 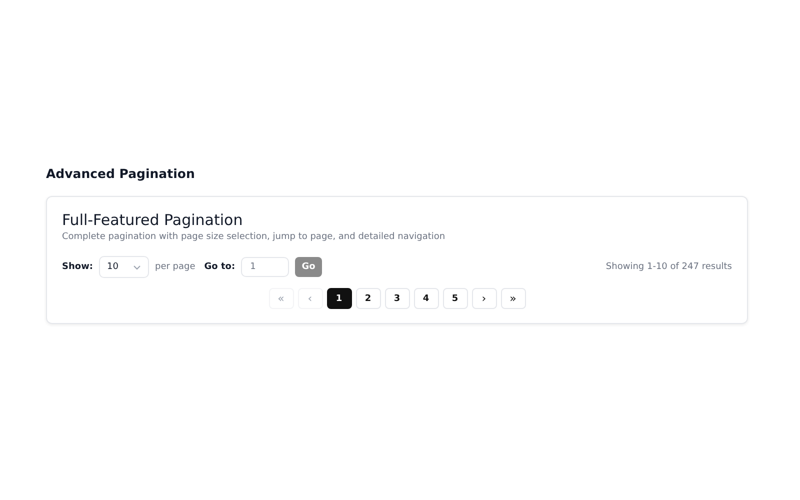 I want to click on results-summary: Showing 1-10 of 247 results, so click(x=669, y=267).